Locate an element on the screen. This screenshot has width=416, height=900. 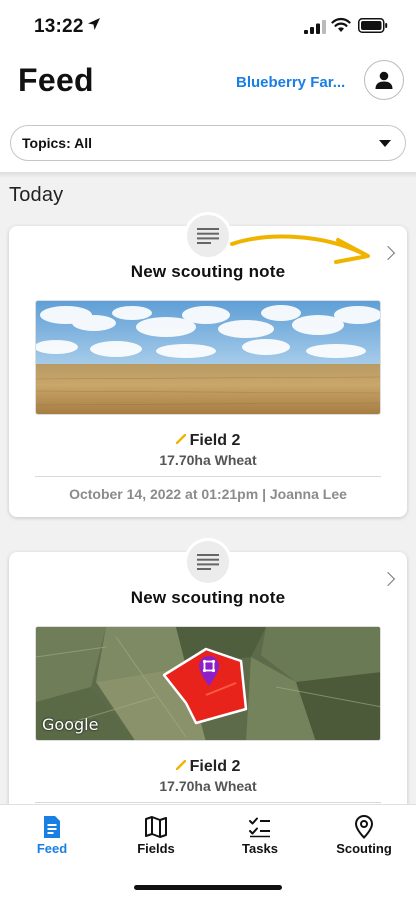
card-footer-date-author: October 14, 2022 at 01:21pm | Joanna Lee is located at coordinates (208, 494).